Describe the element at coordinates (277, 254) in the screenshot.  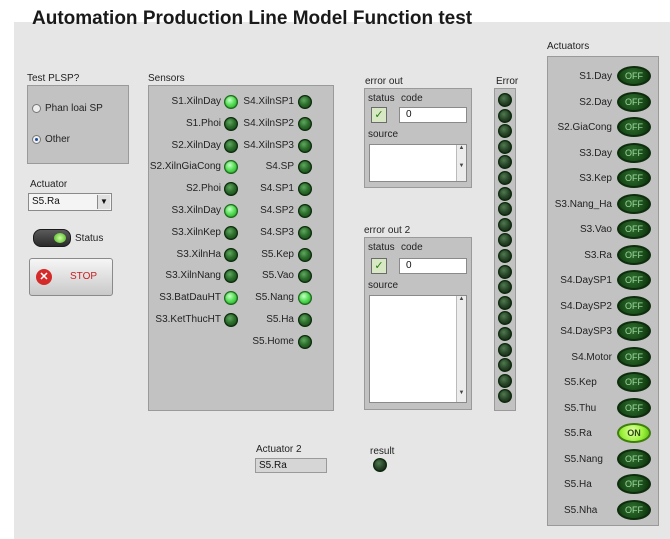
I see `sensor-label: S5.Kep` at that location.